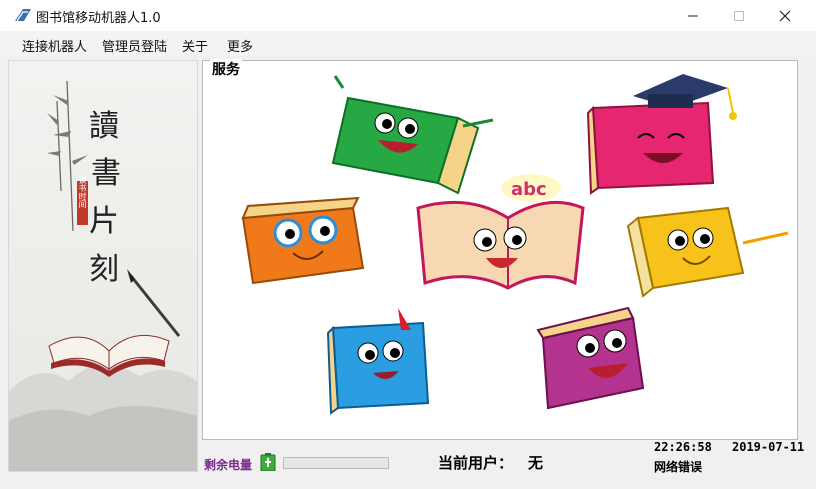  I want to click on menu-bar: 连接机器人 管理员登陆 关于 更多, so click(408, 43).